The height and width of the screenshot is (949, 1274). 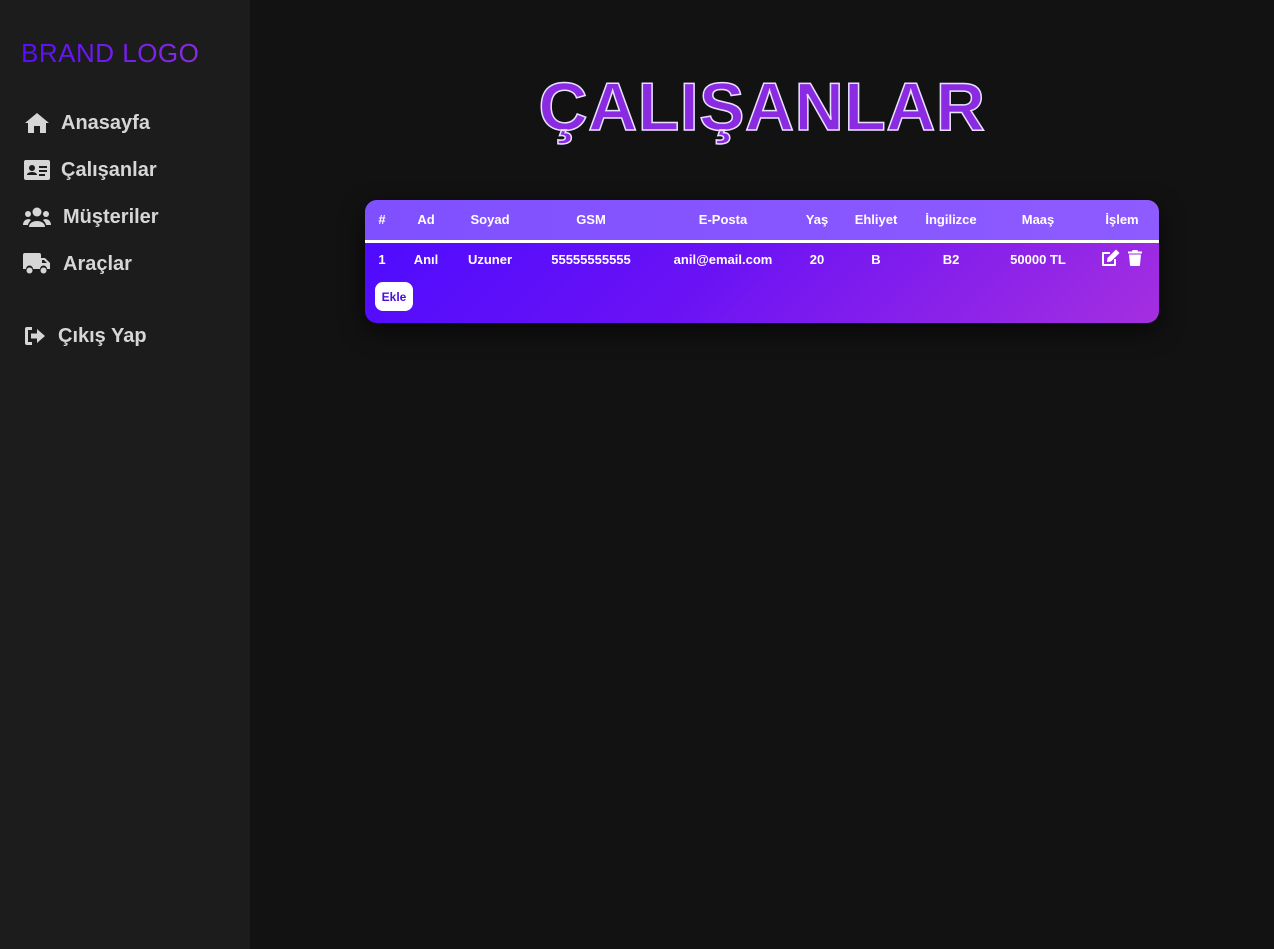 I want to click on sidebar-item-label: Müşteriler, so click(x=111, y=216).